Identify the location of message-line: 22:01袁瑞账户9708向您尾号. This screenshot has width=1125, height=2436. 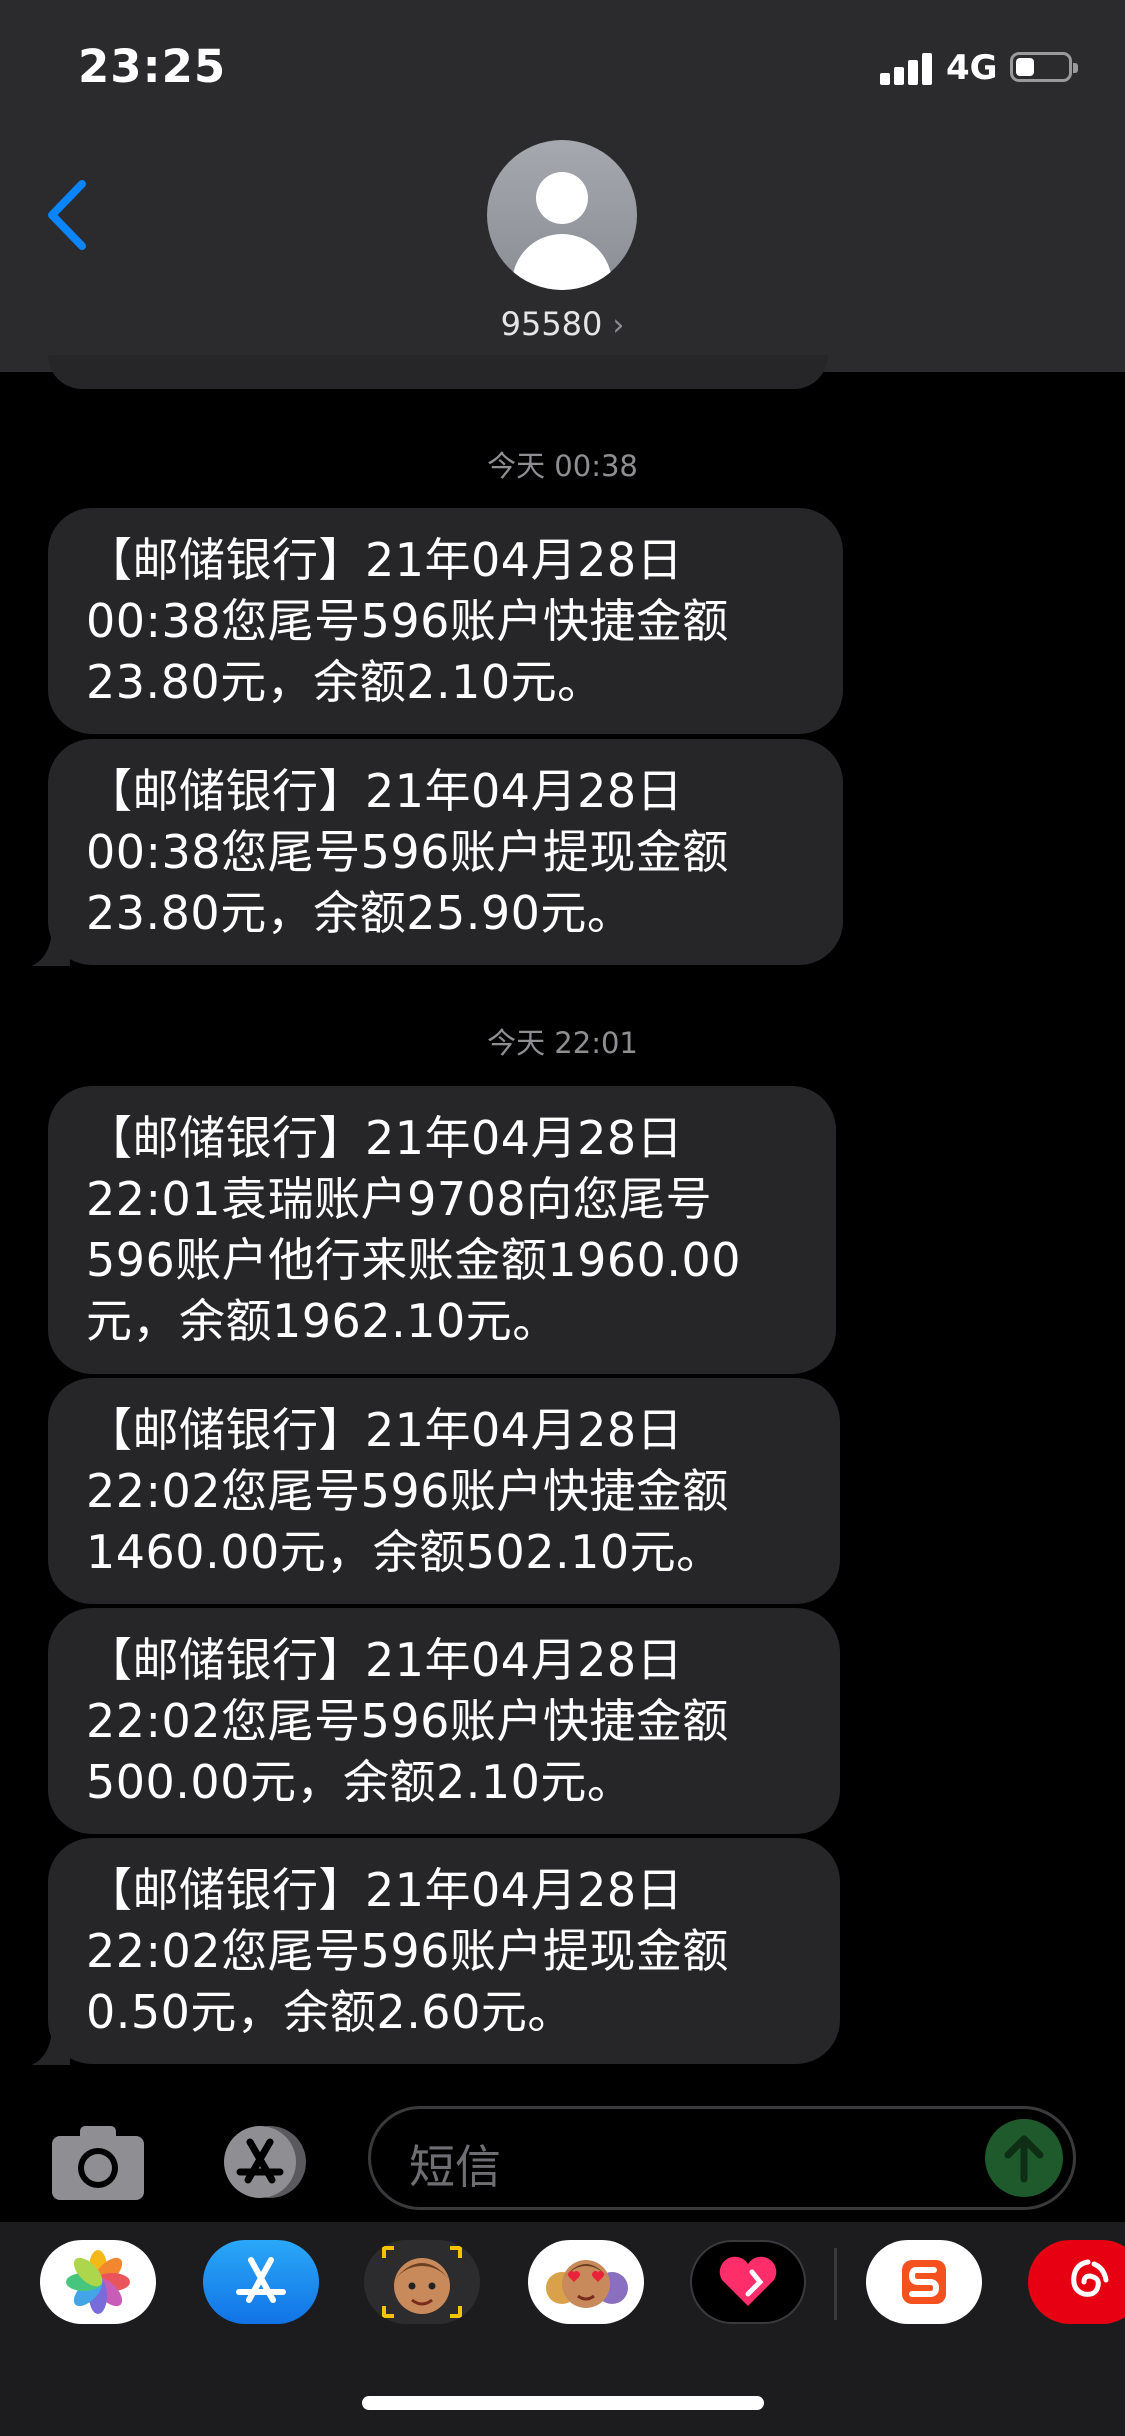
(399, 1199).